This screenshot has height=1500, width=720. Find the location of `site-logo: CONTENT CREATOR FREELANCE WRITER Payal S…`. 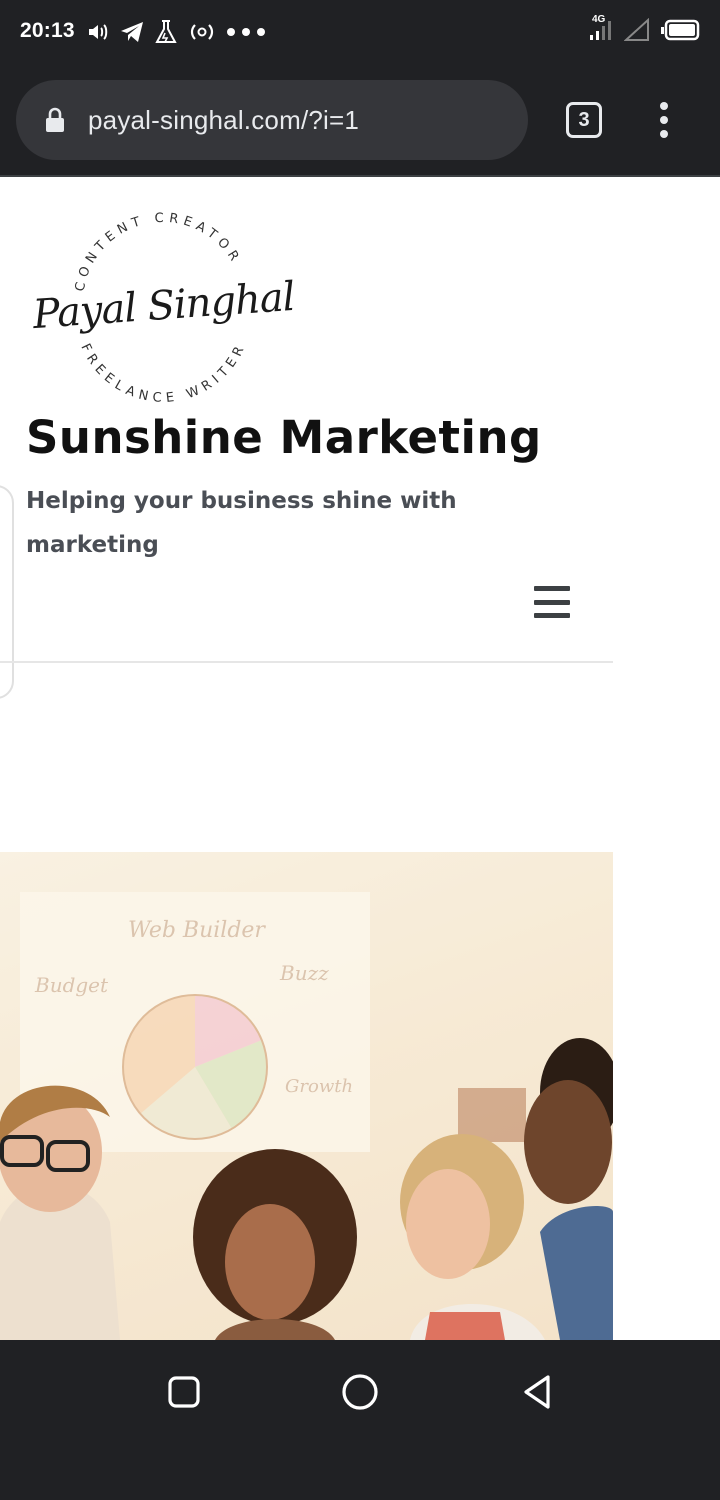

site-logo: CONTENT CREATOR FREELANCE WRITER Payal S… is located at coordinates (164, 307).